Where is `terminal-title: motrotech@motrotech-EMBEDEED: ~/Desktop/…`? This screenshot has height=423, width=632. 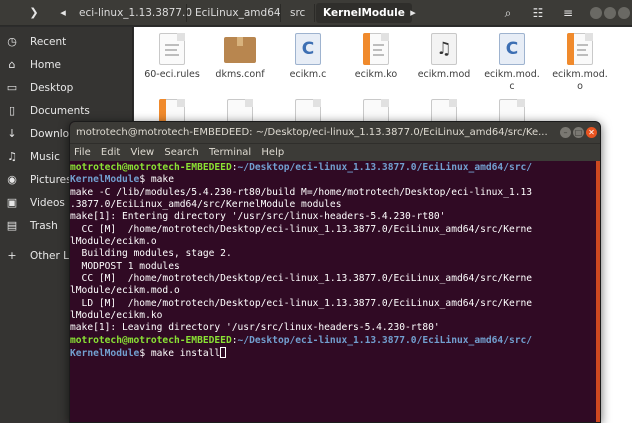
terminal-title: motrotech@motrotech-EMBEDEED: ~/Desktop/… is located at coordinates (312, 132).